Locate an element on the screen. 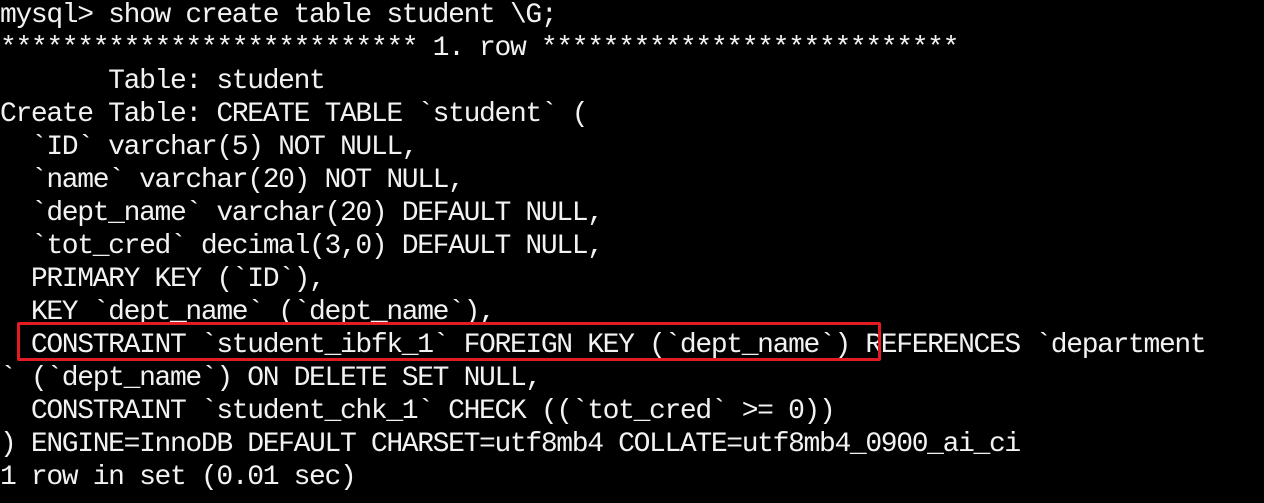 Image resolution: width=1264 pixels, height=503 pixels. terminal-line-result-summary: 1 row in set (0.01 sec) is located at coordinates (178, 477).